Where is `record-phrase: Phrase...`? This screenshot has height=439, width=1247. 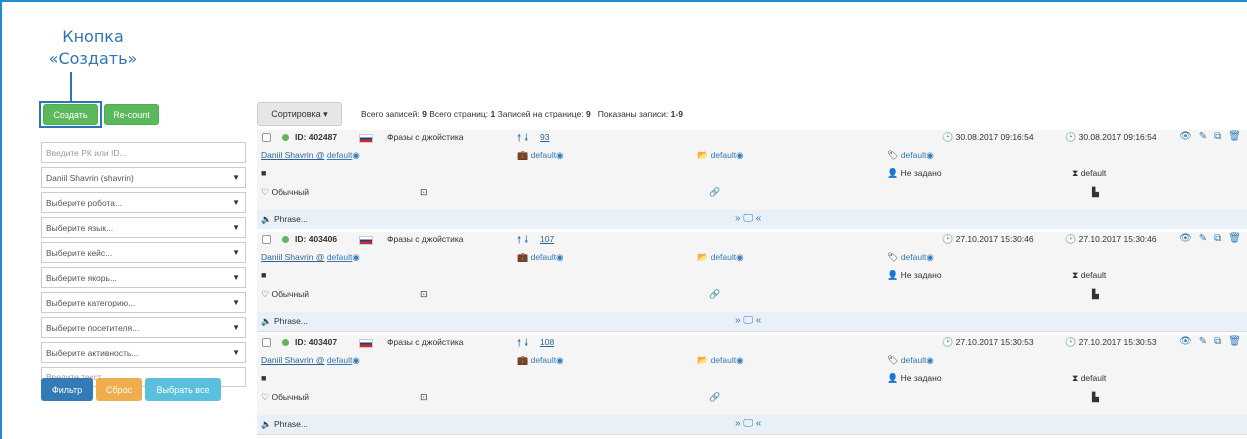
record-phrase: Phrase... is located at coordinates (290, 219).